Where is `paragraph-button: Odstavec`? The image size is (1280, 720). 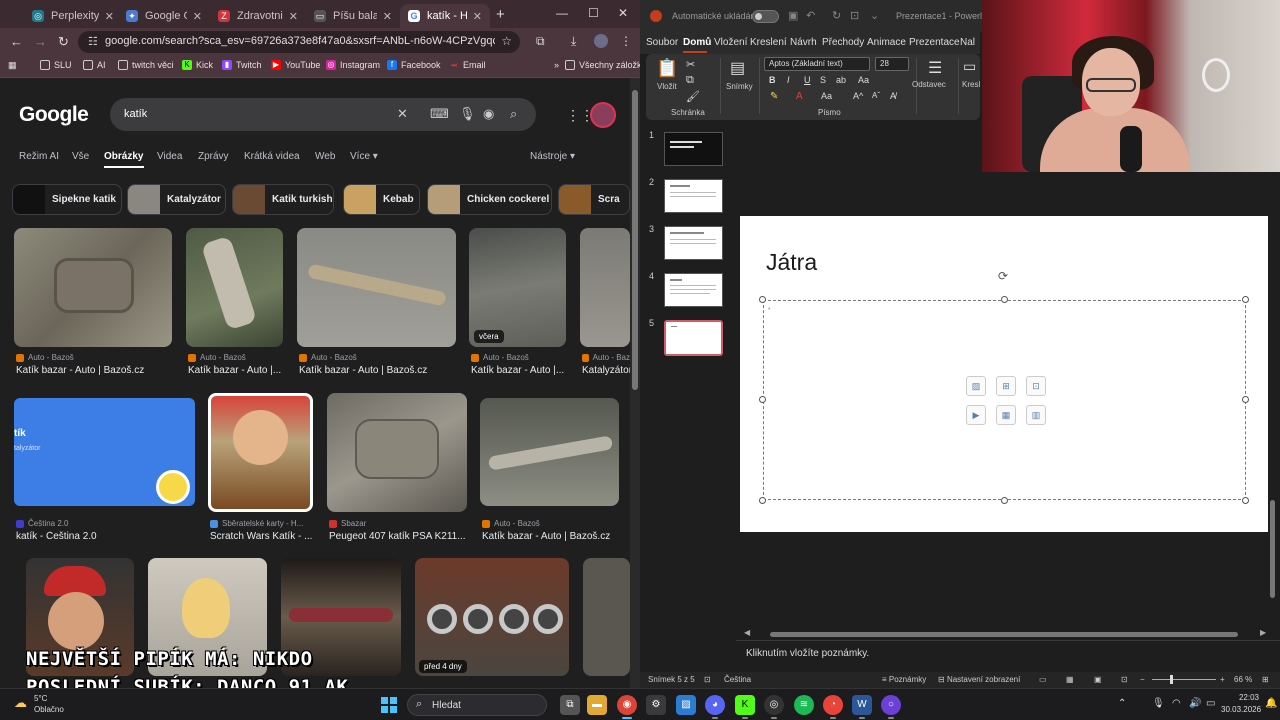 paragraph-button: Odstavec is located at coordinates (929, 84).